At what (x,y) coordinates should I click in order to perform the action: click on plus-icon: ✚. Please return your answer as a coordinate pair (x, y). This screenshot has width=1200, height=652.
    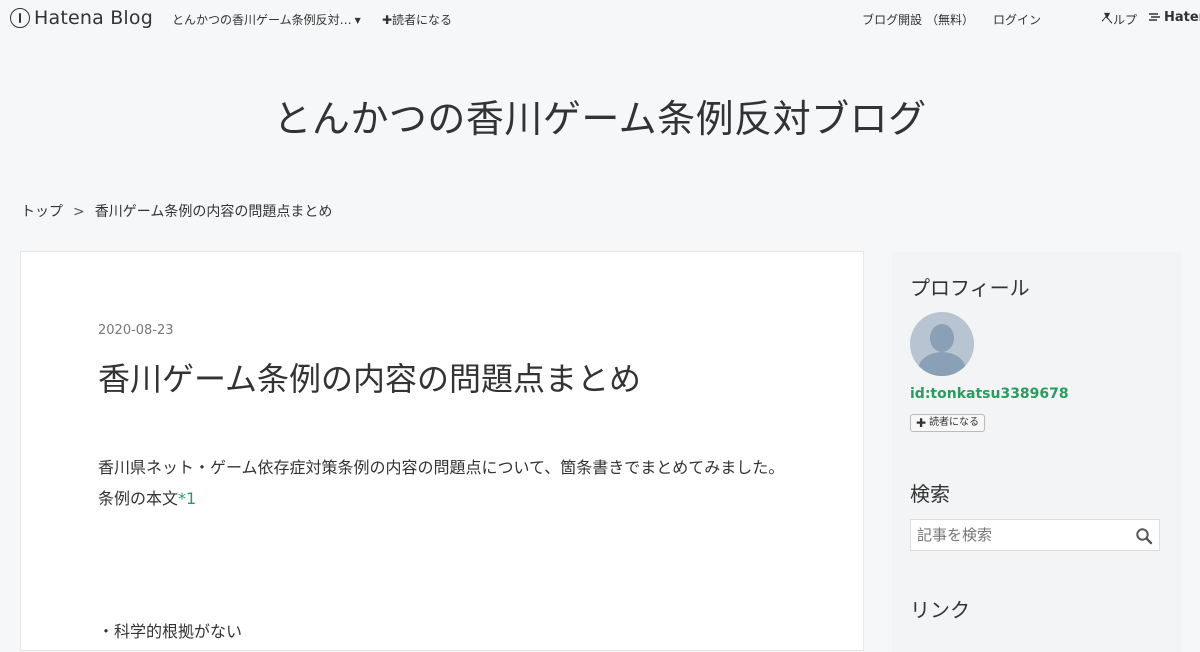
    Looking at the image, I should click on (921, 423).